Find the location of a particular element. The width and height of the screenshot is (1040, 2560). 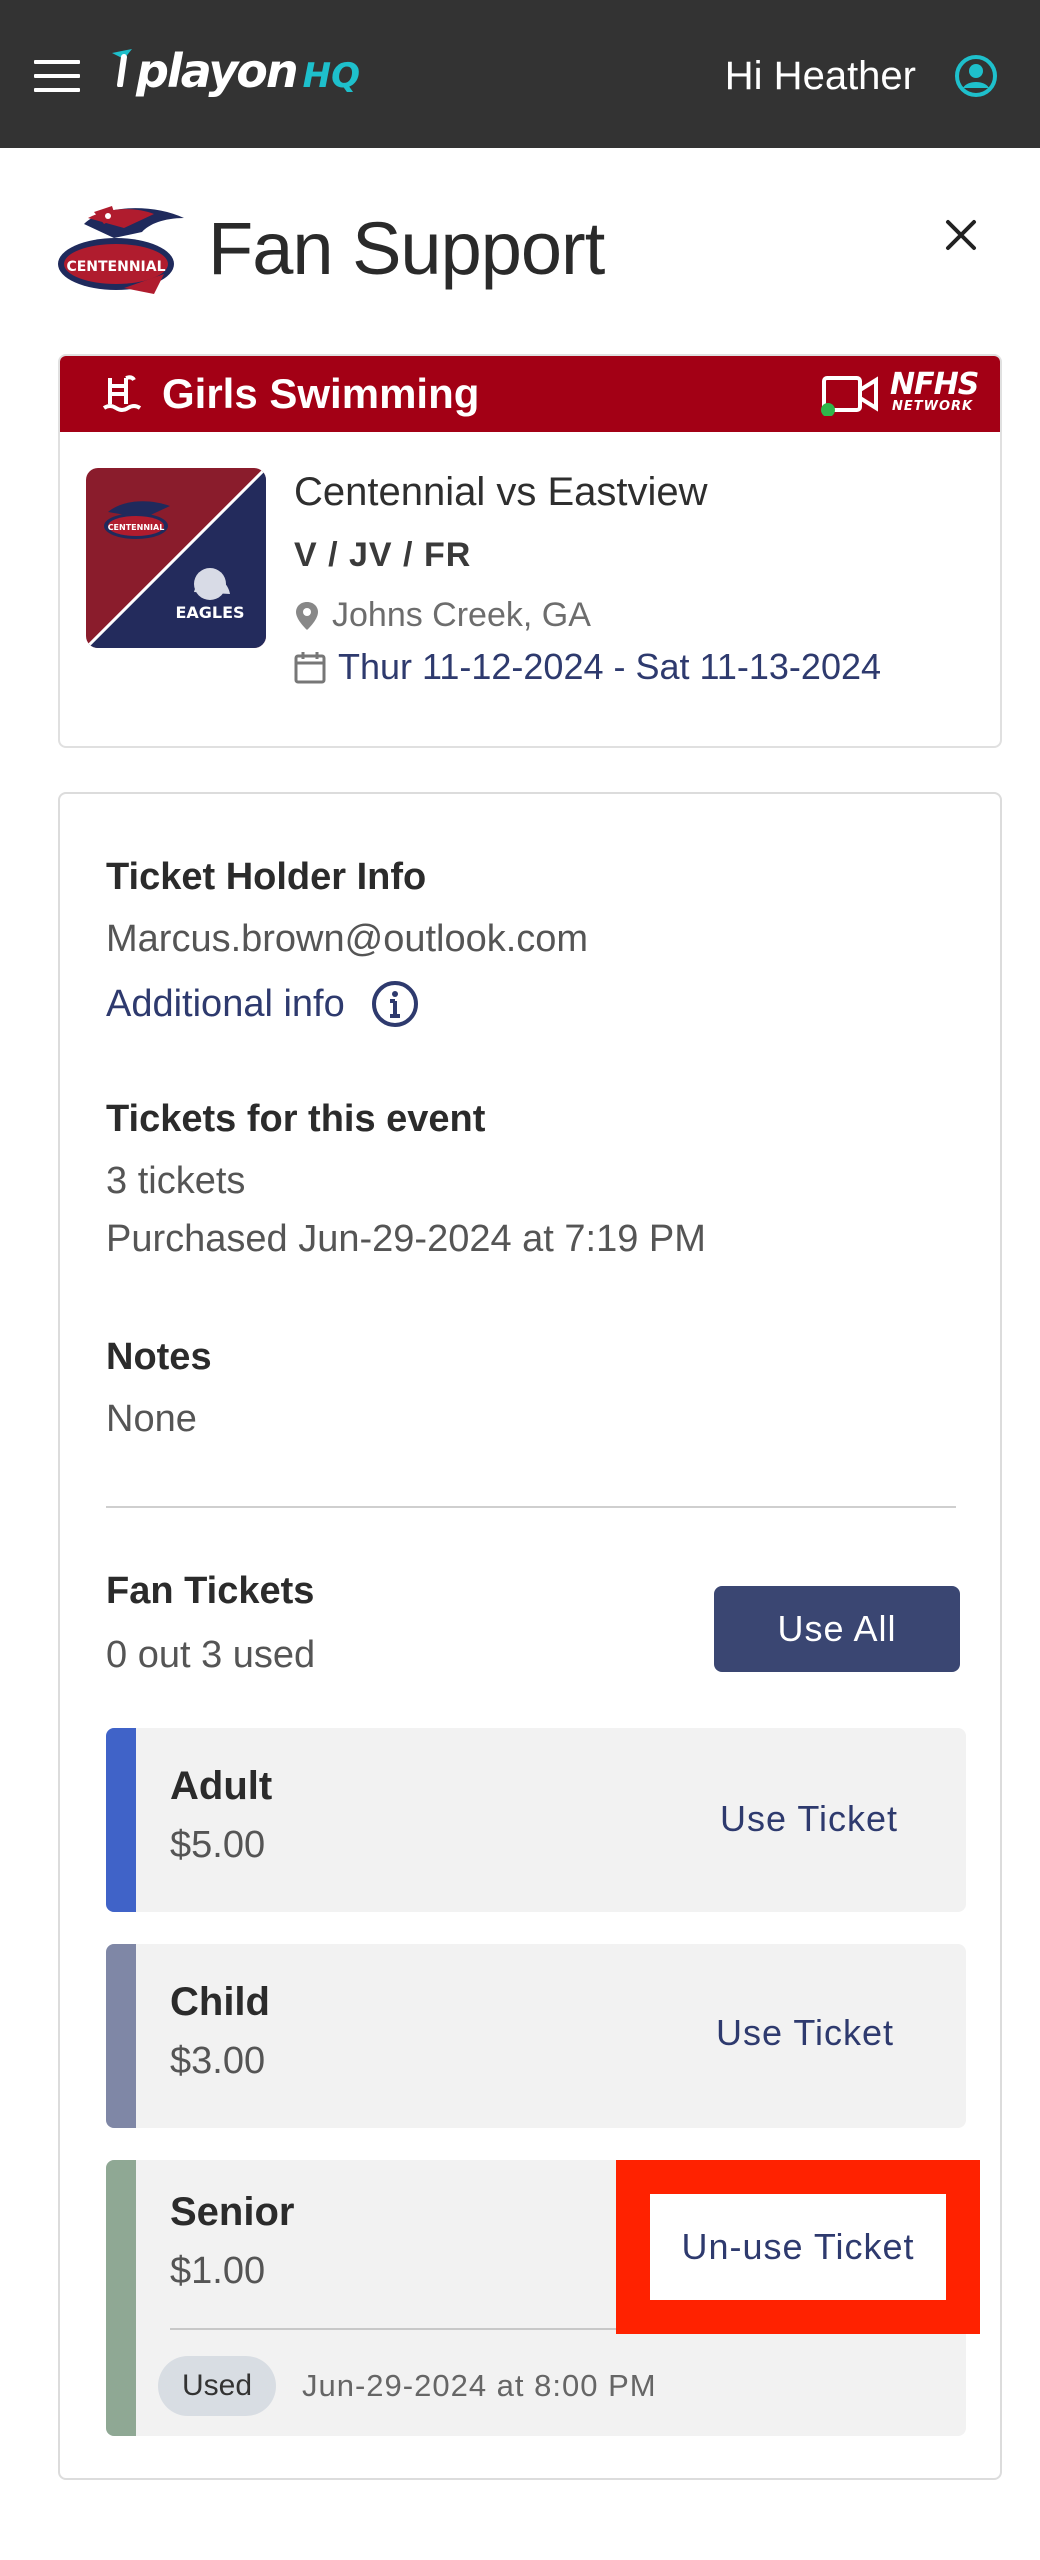

ticket-holder-label: Ticket Holder Info is located at coordinates (266, 877).